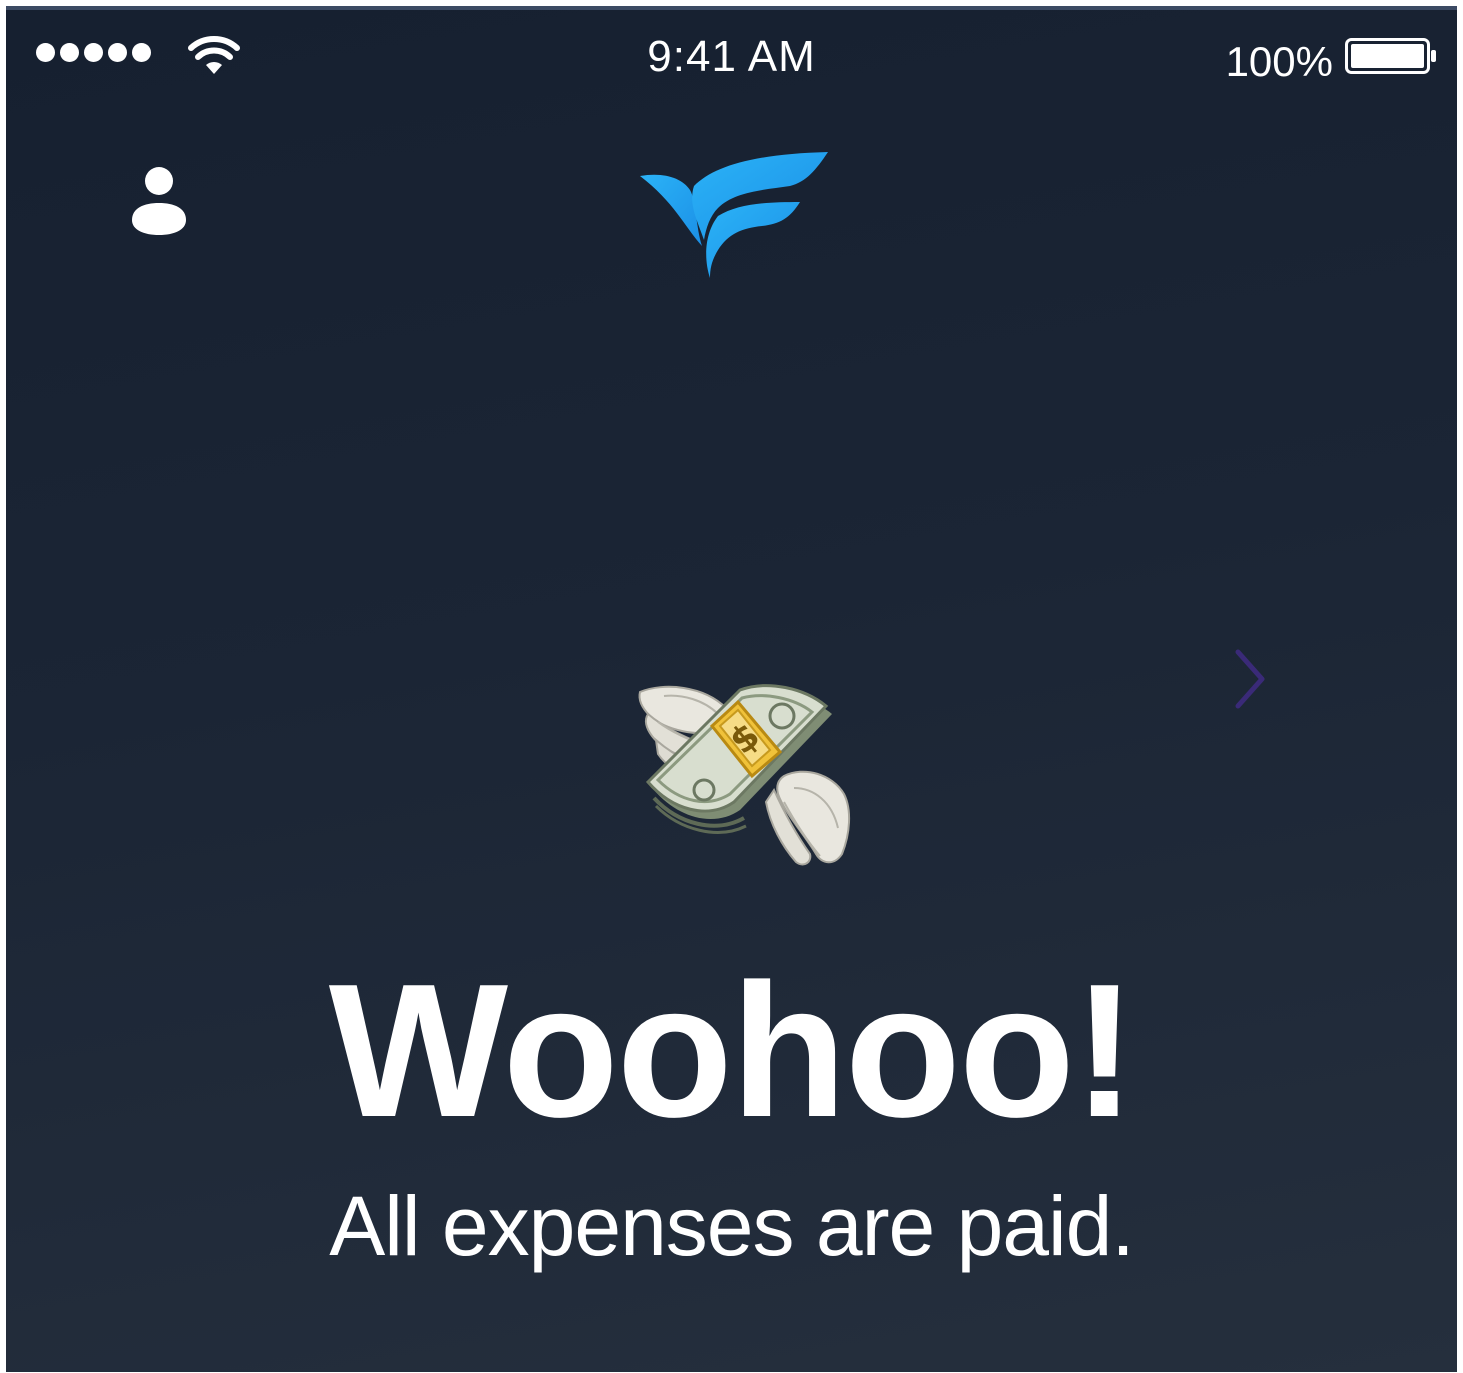 The image size is (1463, 1373). I want to click on profile-button, so click(159, 202).